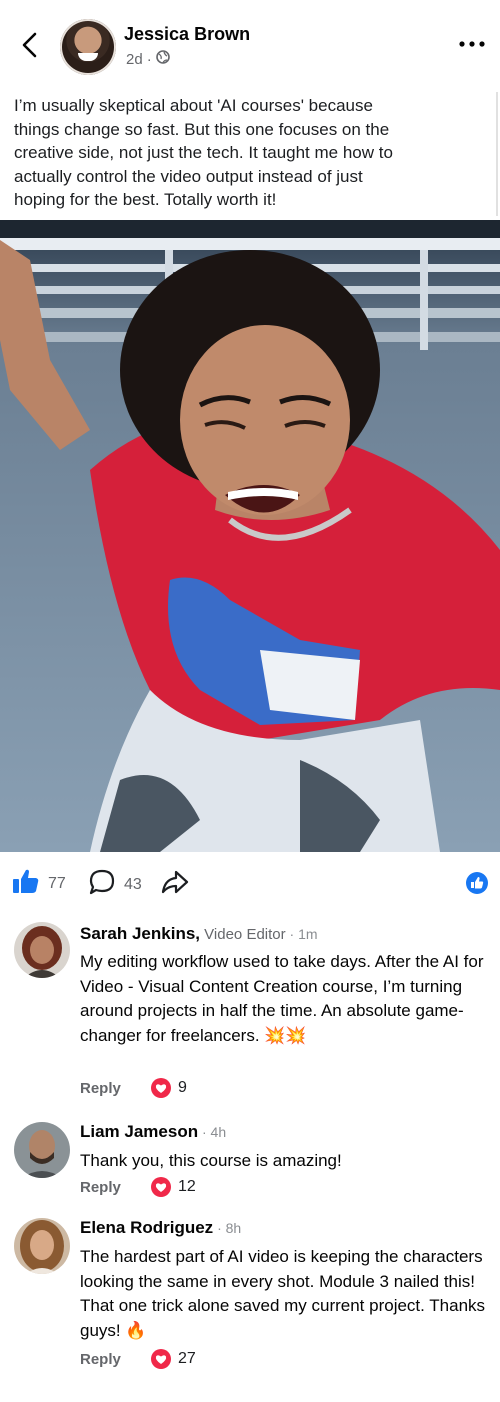 This screenshot has height=1402, width=500. I want to click on comment-time: · 4h, so click(212, 1132).